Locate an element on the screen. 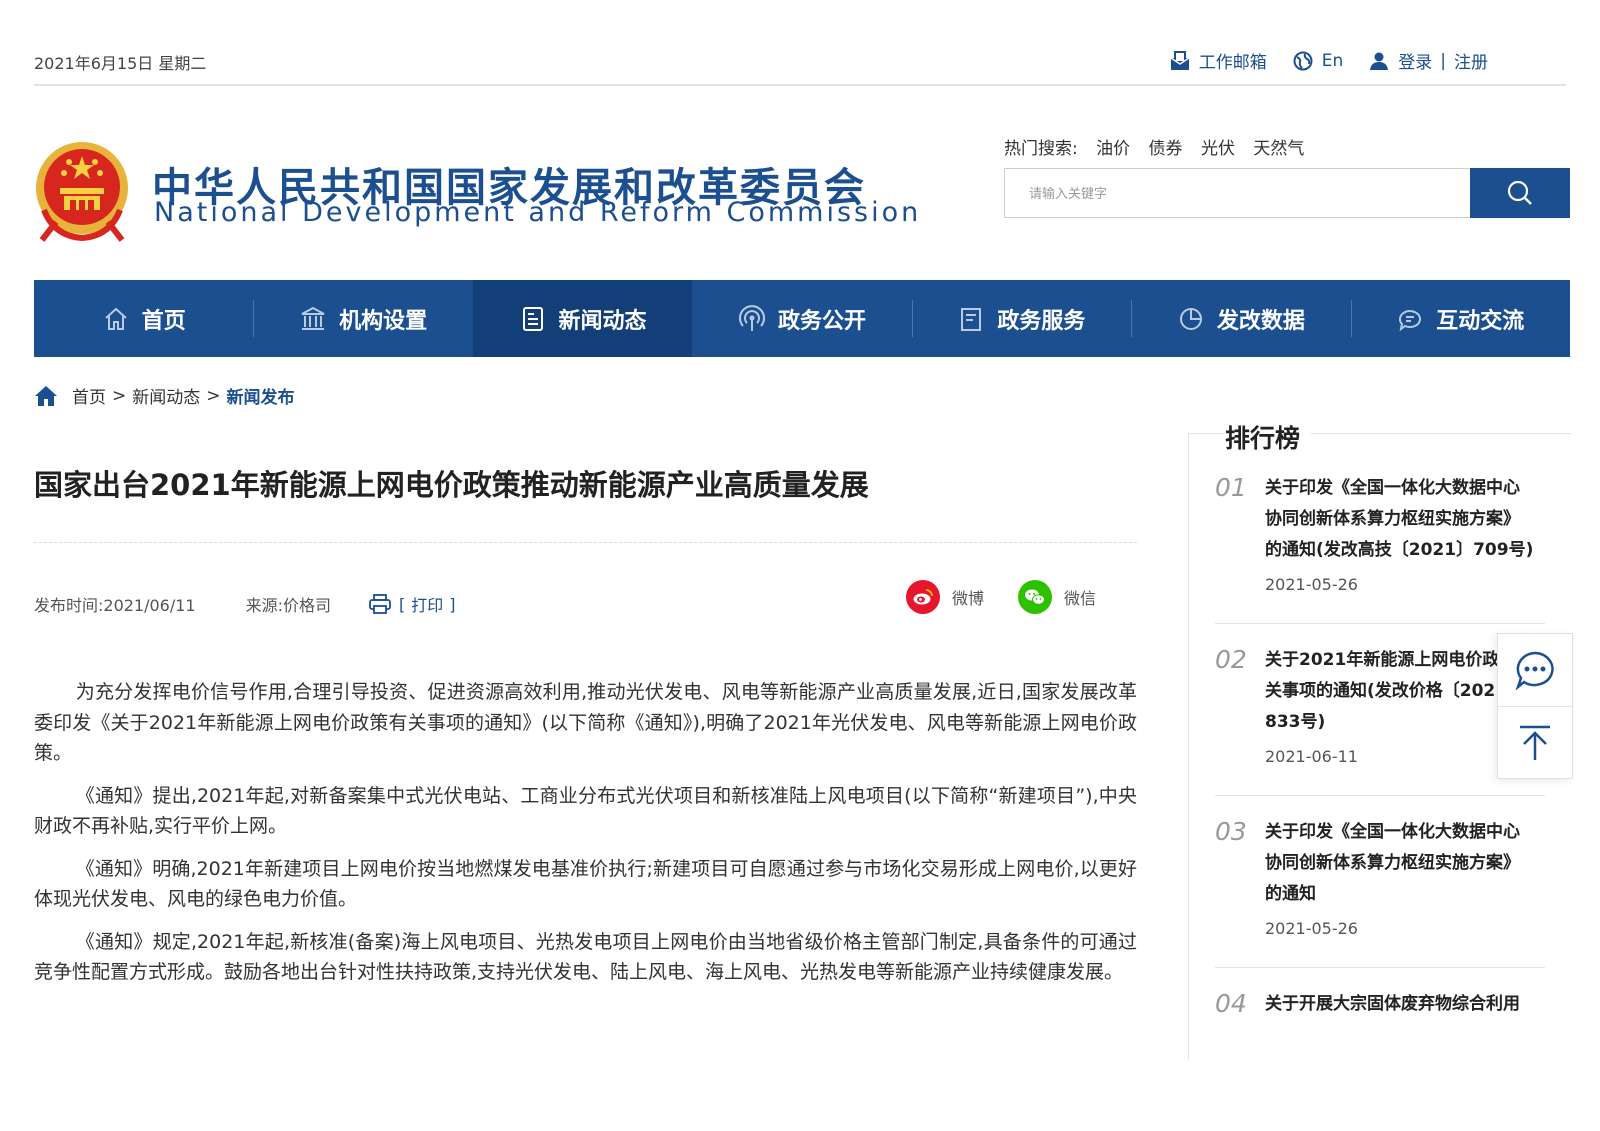 The image size is (1600, 1131). share-weibo: 微博 is located at coordinates (945, 597).